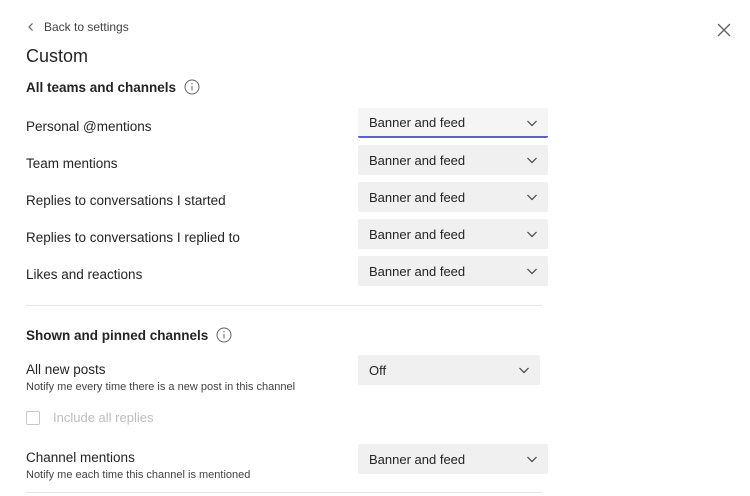 This screenshot has height=496, width=750. Describe the element at coordinates (86, 27) in the screenshot. I see `back-link-label: Back to settings` at that location.